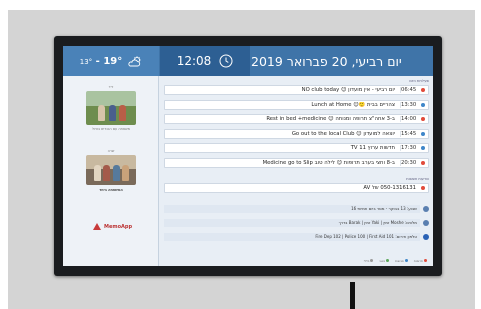 The image size is (481, 309). I want to click on category-legend: תרופות פגישות פנאי כללי, so click(395, 261).